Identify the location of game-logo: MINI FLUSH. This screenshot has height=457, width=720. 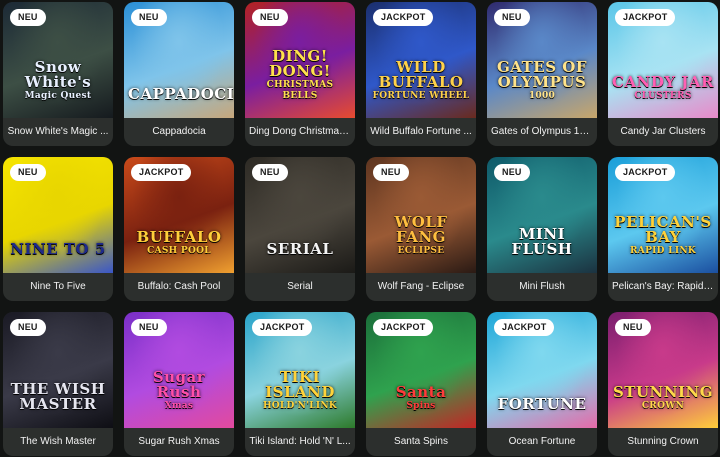
(542, 242).